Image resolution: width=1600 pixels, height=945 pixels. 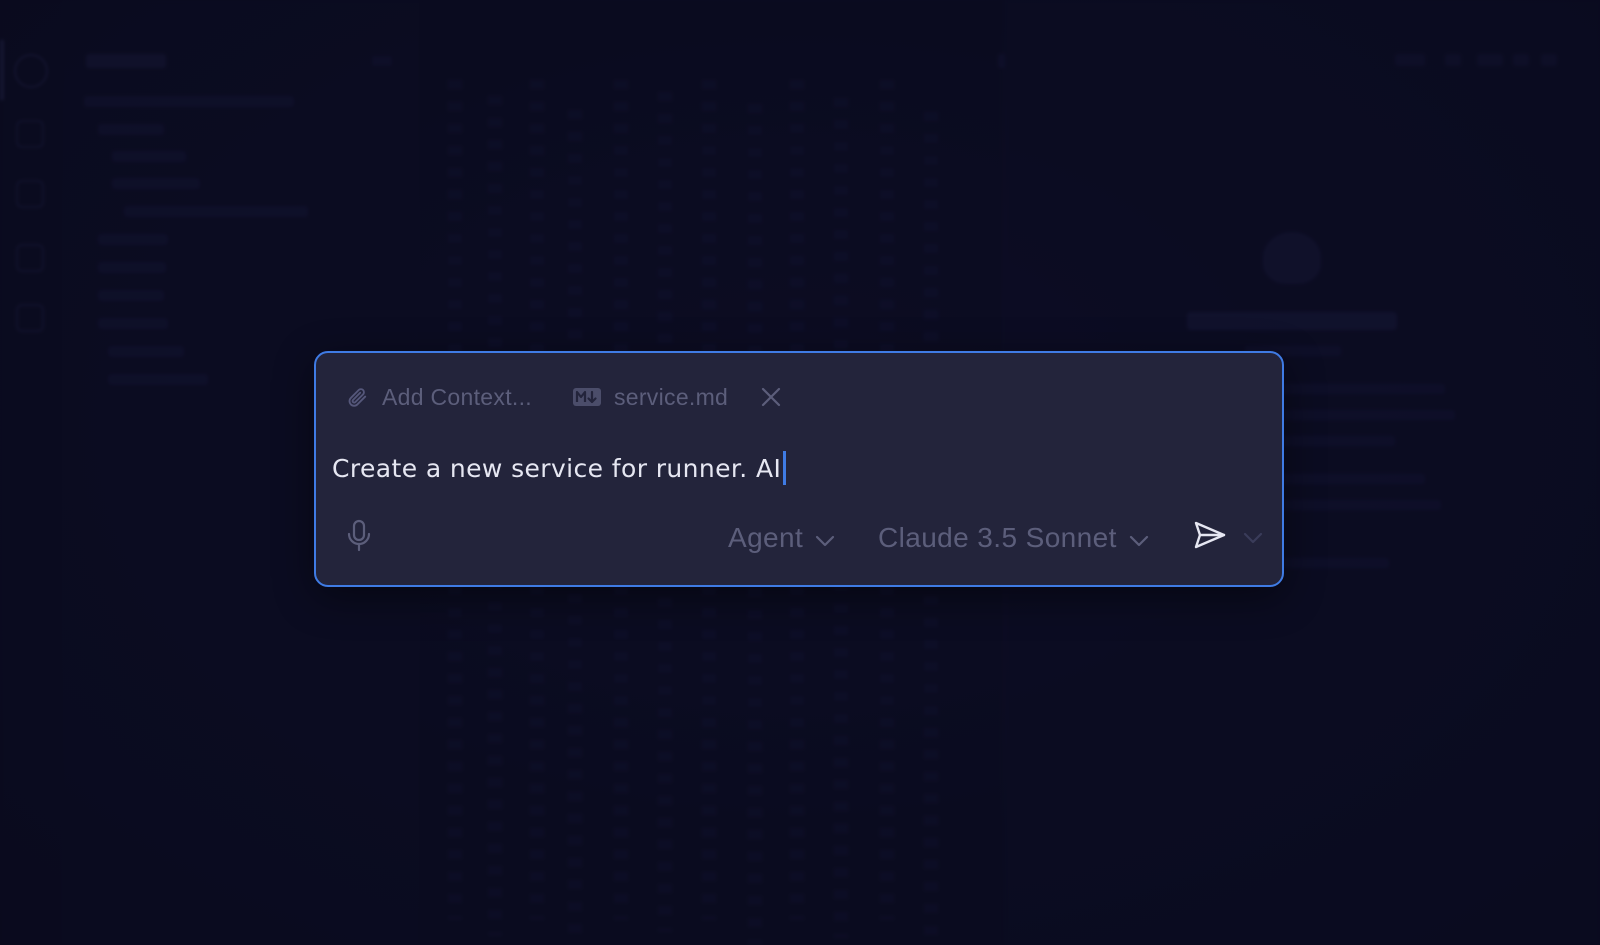 I want to click on context-file-chip: service.md, so click(x=650, y=397).